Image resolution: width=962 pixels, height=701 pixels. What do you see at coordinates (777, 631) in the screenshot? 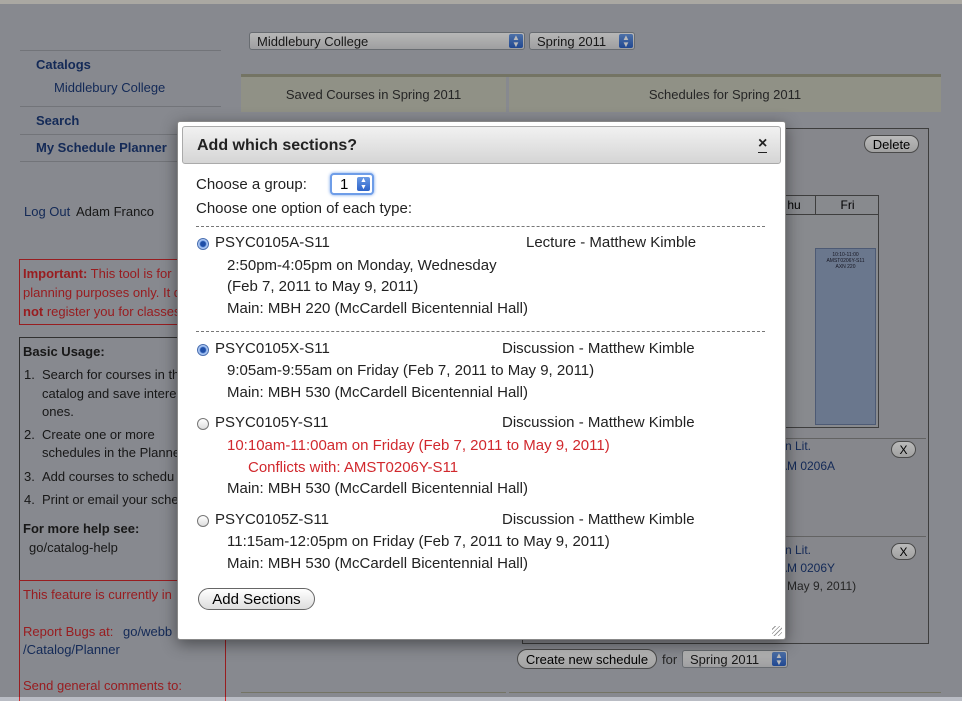
I see `resize-grip-icon` at bounding box center [777, 631].